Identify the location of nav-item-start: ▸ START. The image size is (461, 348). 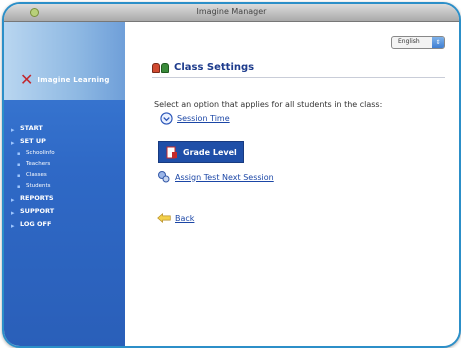
(64, 128).